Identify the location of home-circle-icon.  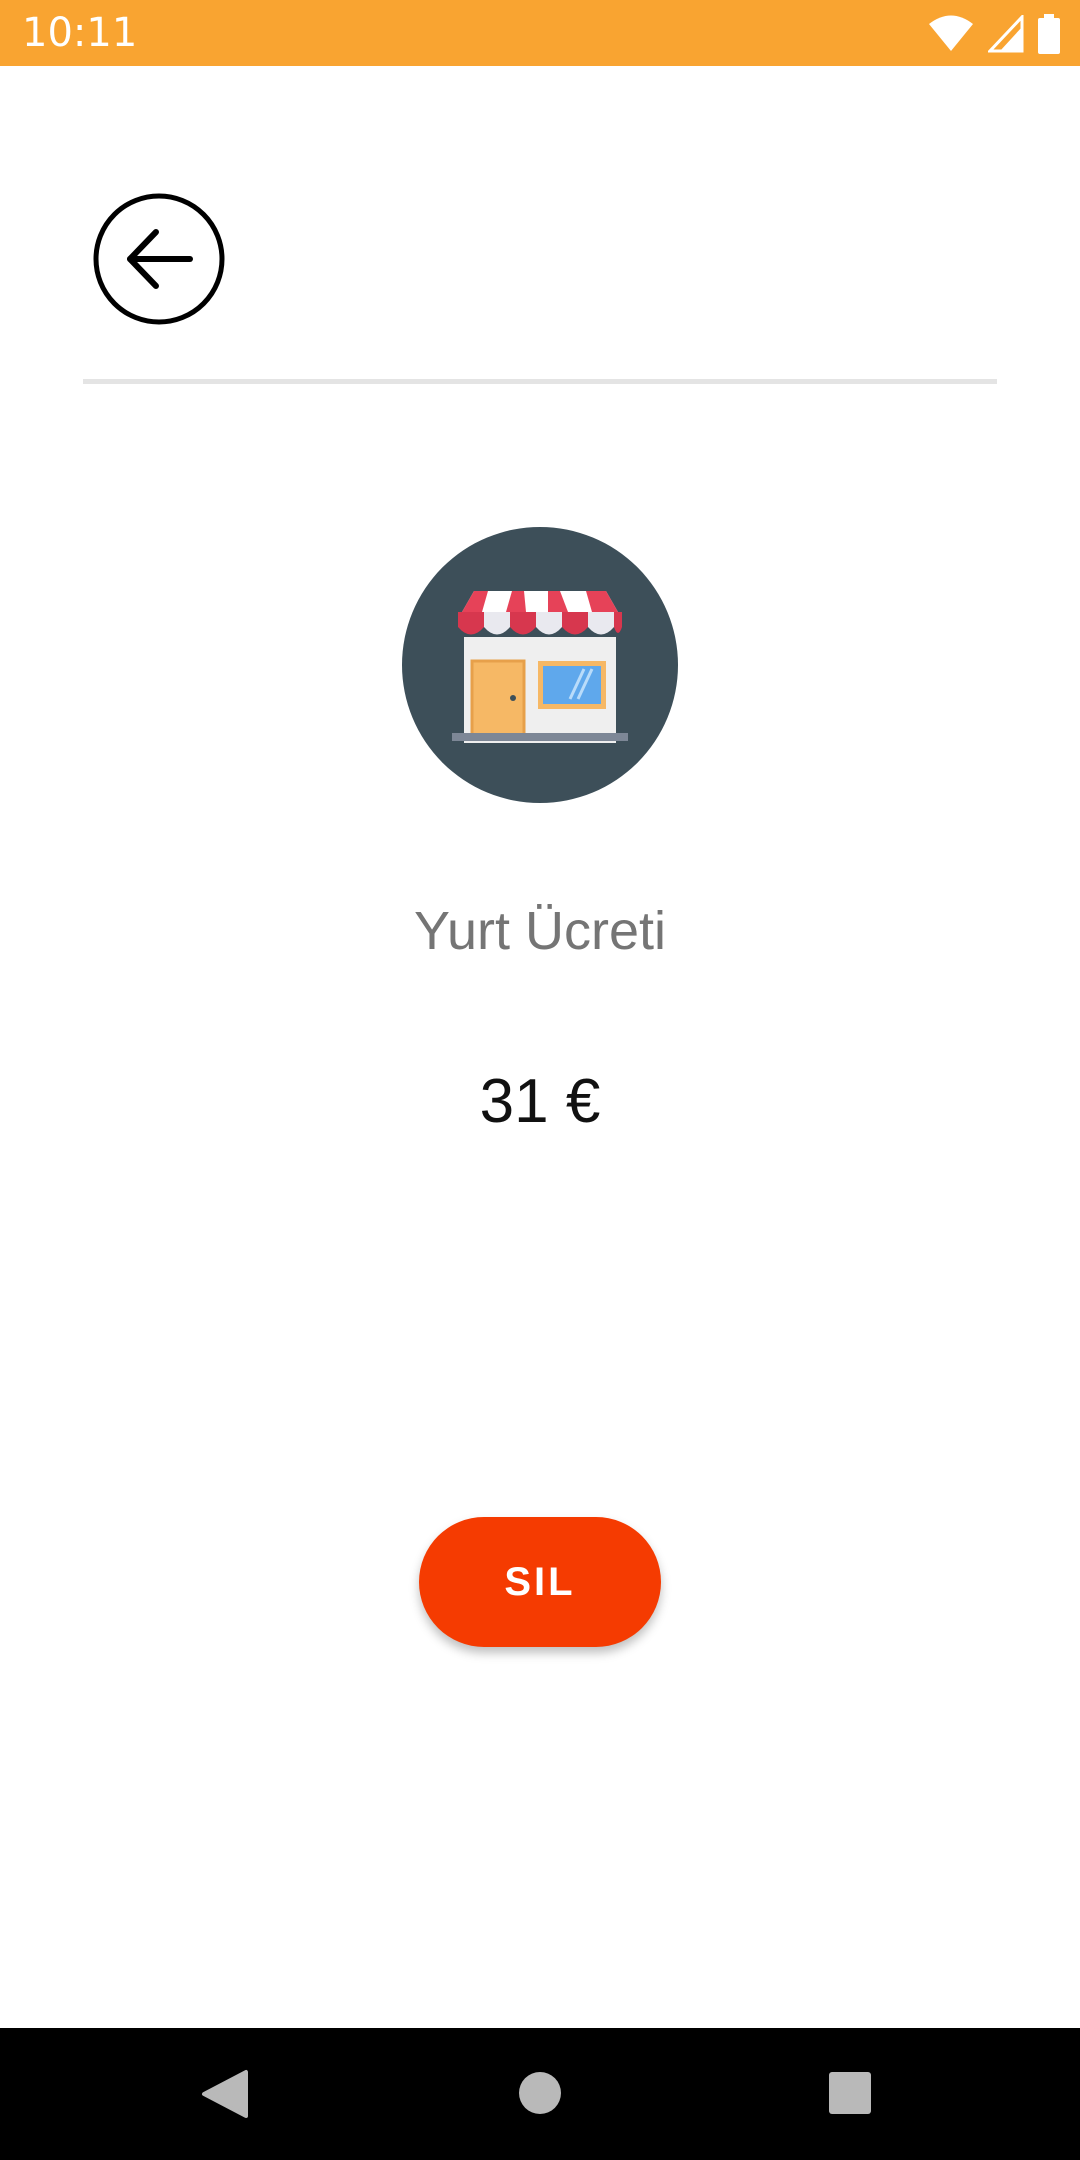
(540, 2093).